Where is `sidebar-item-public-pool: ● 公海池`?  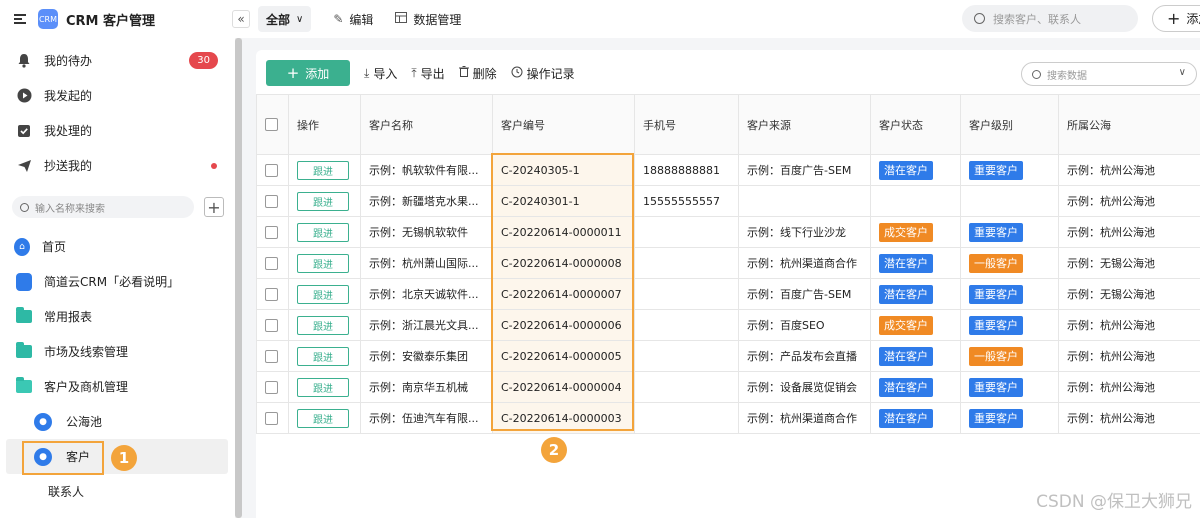 sidebar-item-public-pool: ● 公海池 is located at coordinates (117, 421).